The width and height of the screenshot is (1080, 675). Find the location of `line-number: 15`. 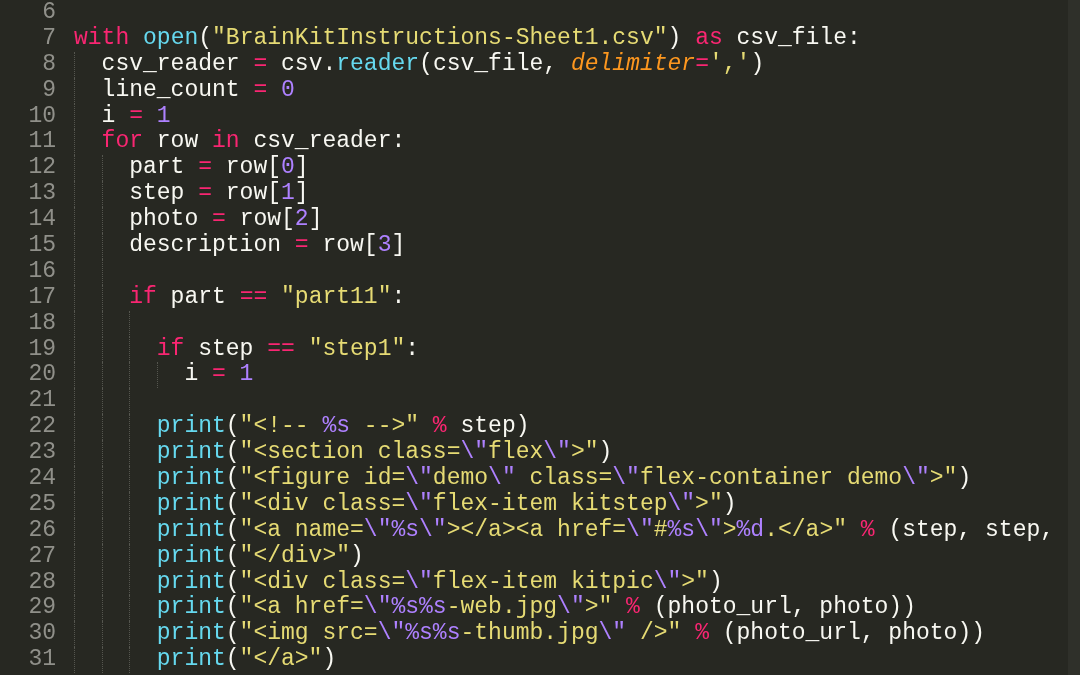

line-number: 15 is located at coordinates (41, 246).